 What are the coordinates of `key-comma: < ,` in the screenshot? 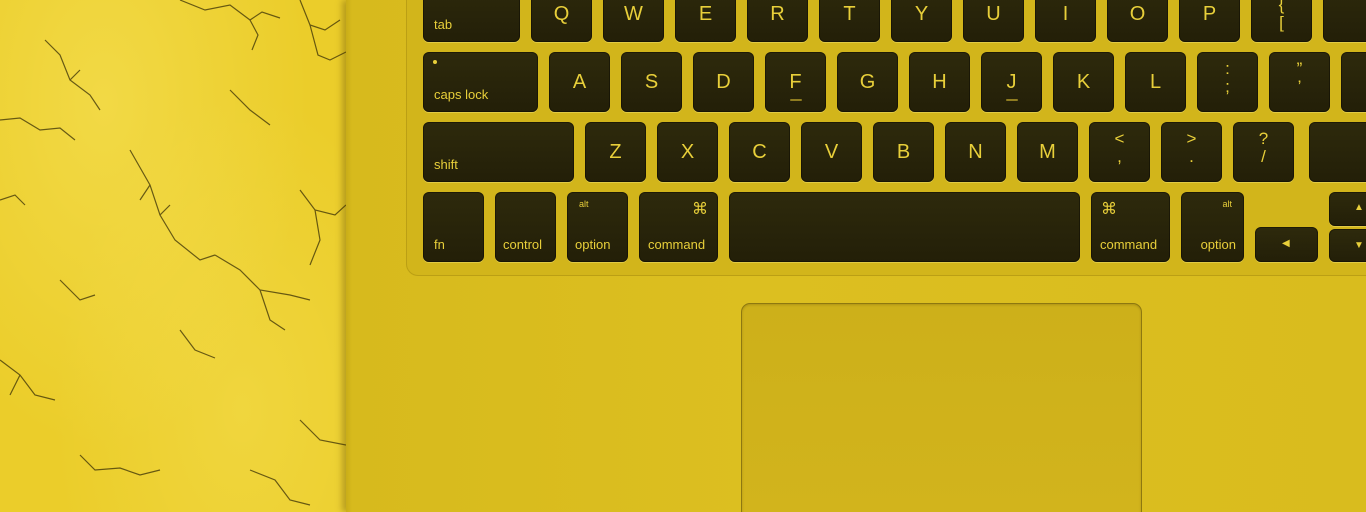 It's located at (1119, 152).